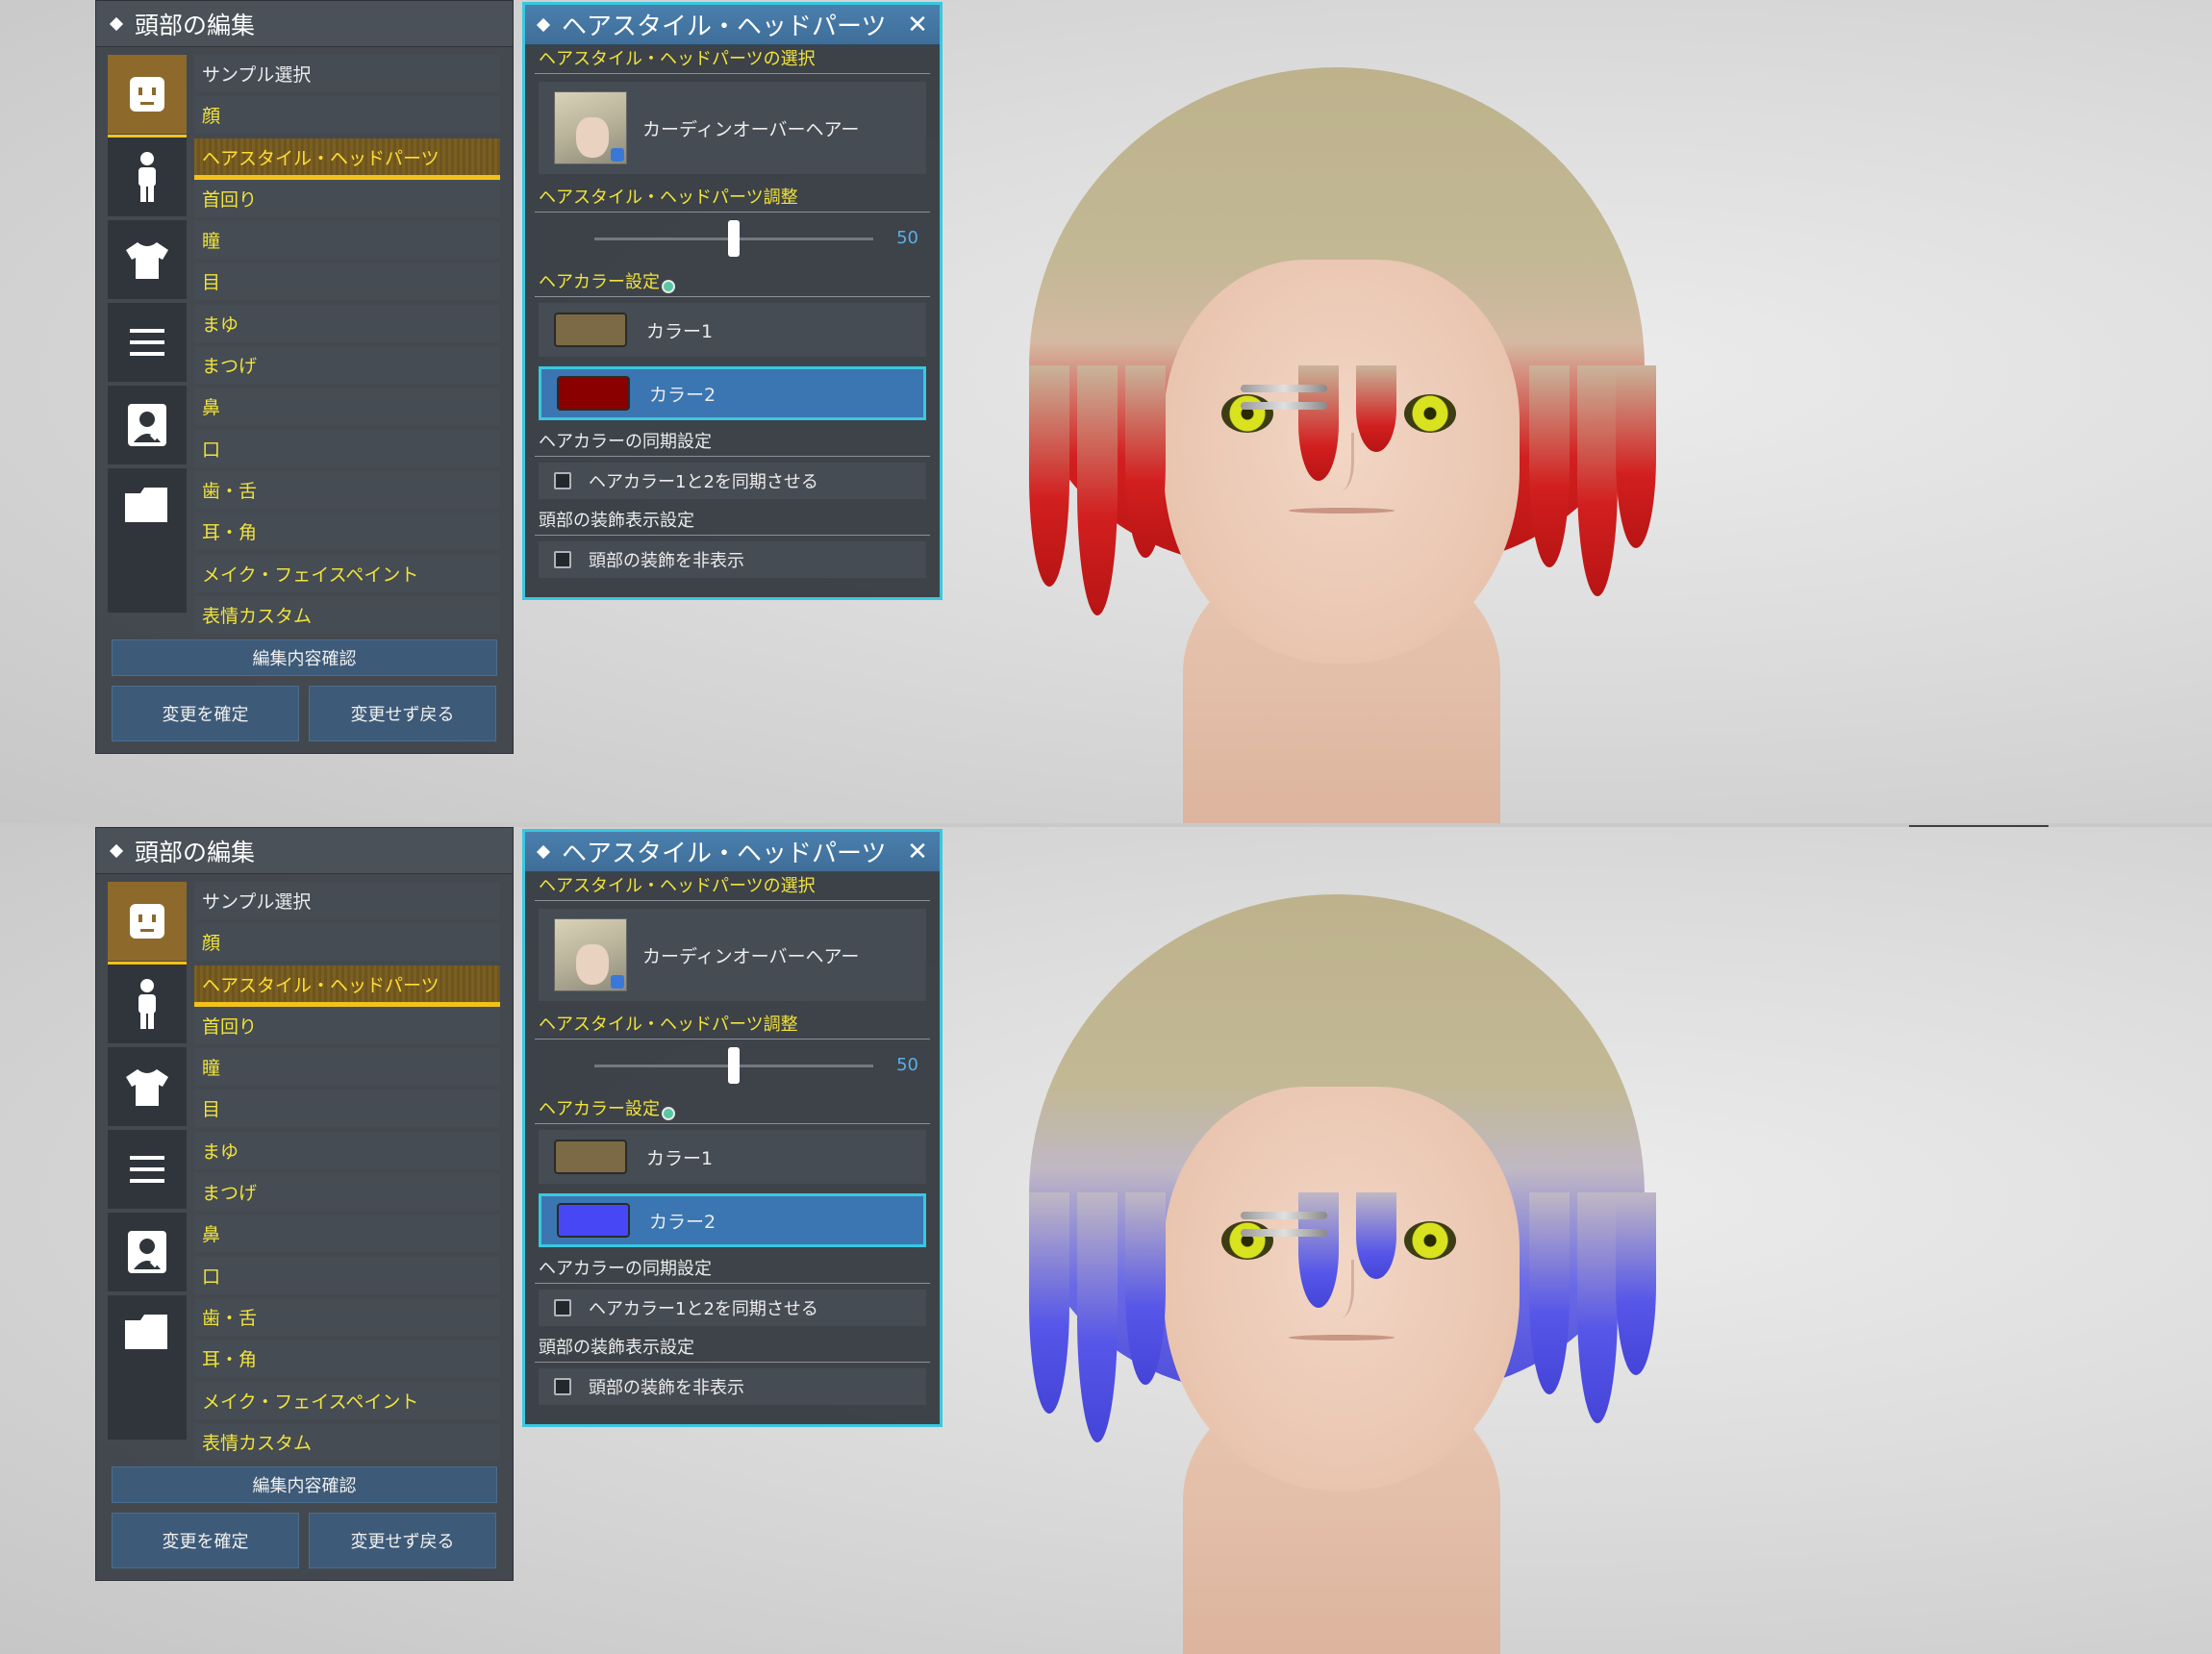 The image size is (2212, 1654). I want to click on color1-label: カラー1, so click(680, 1158).